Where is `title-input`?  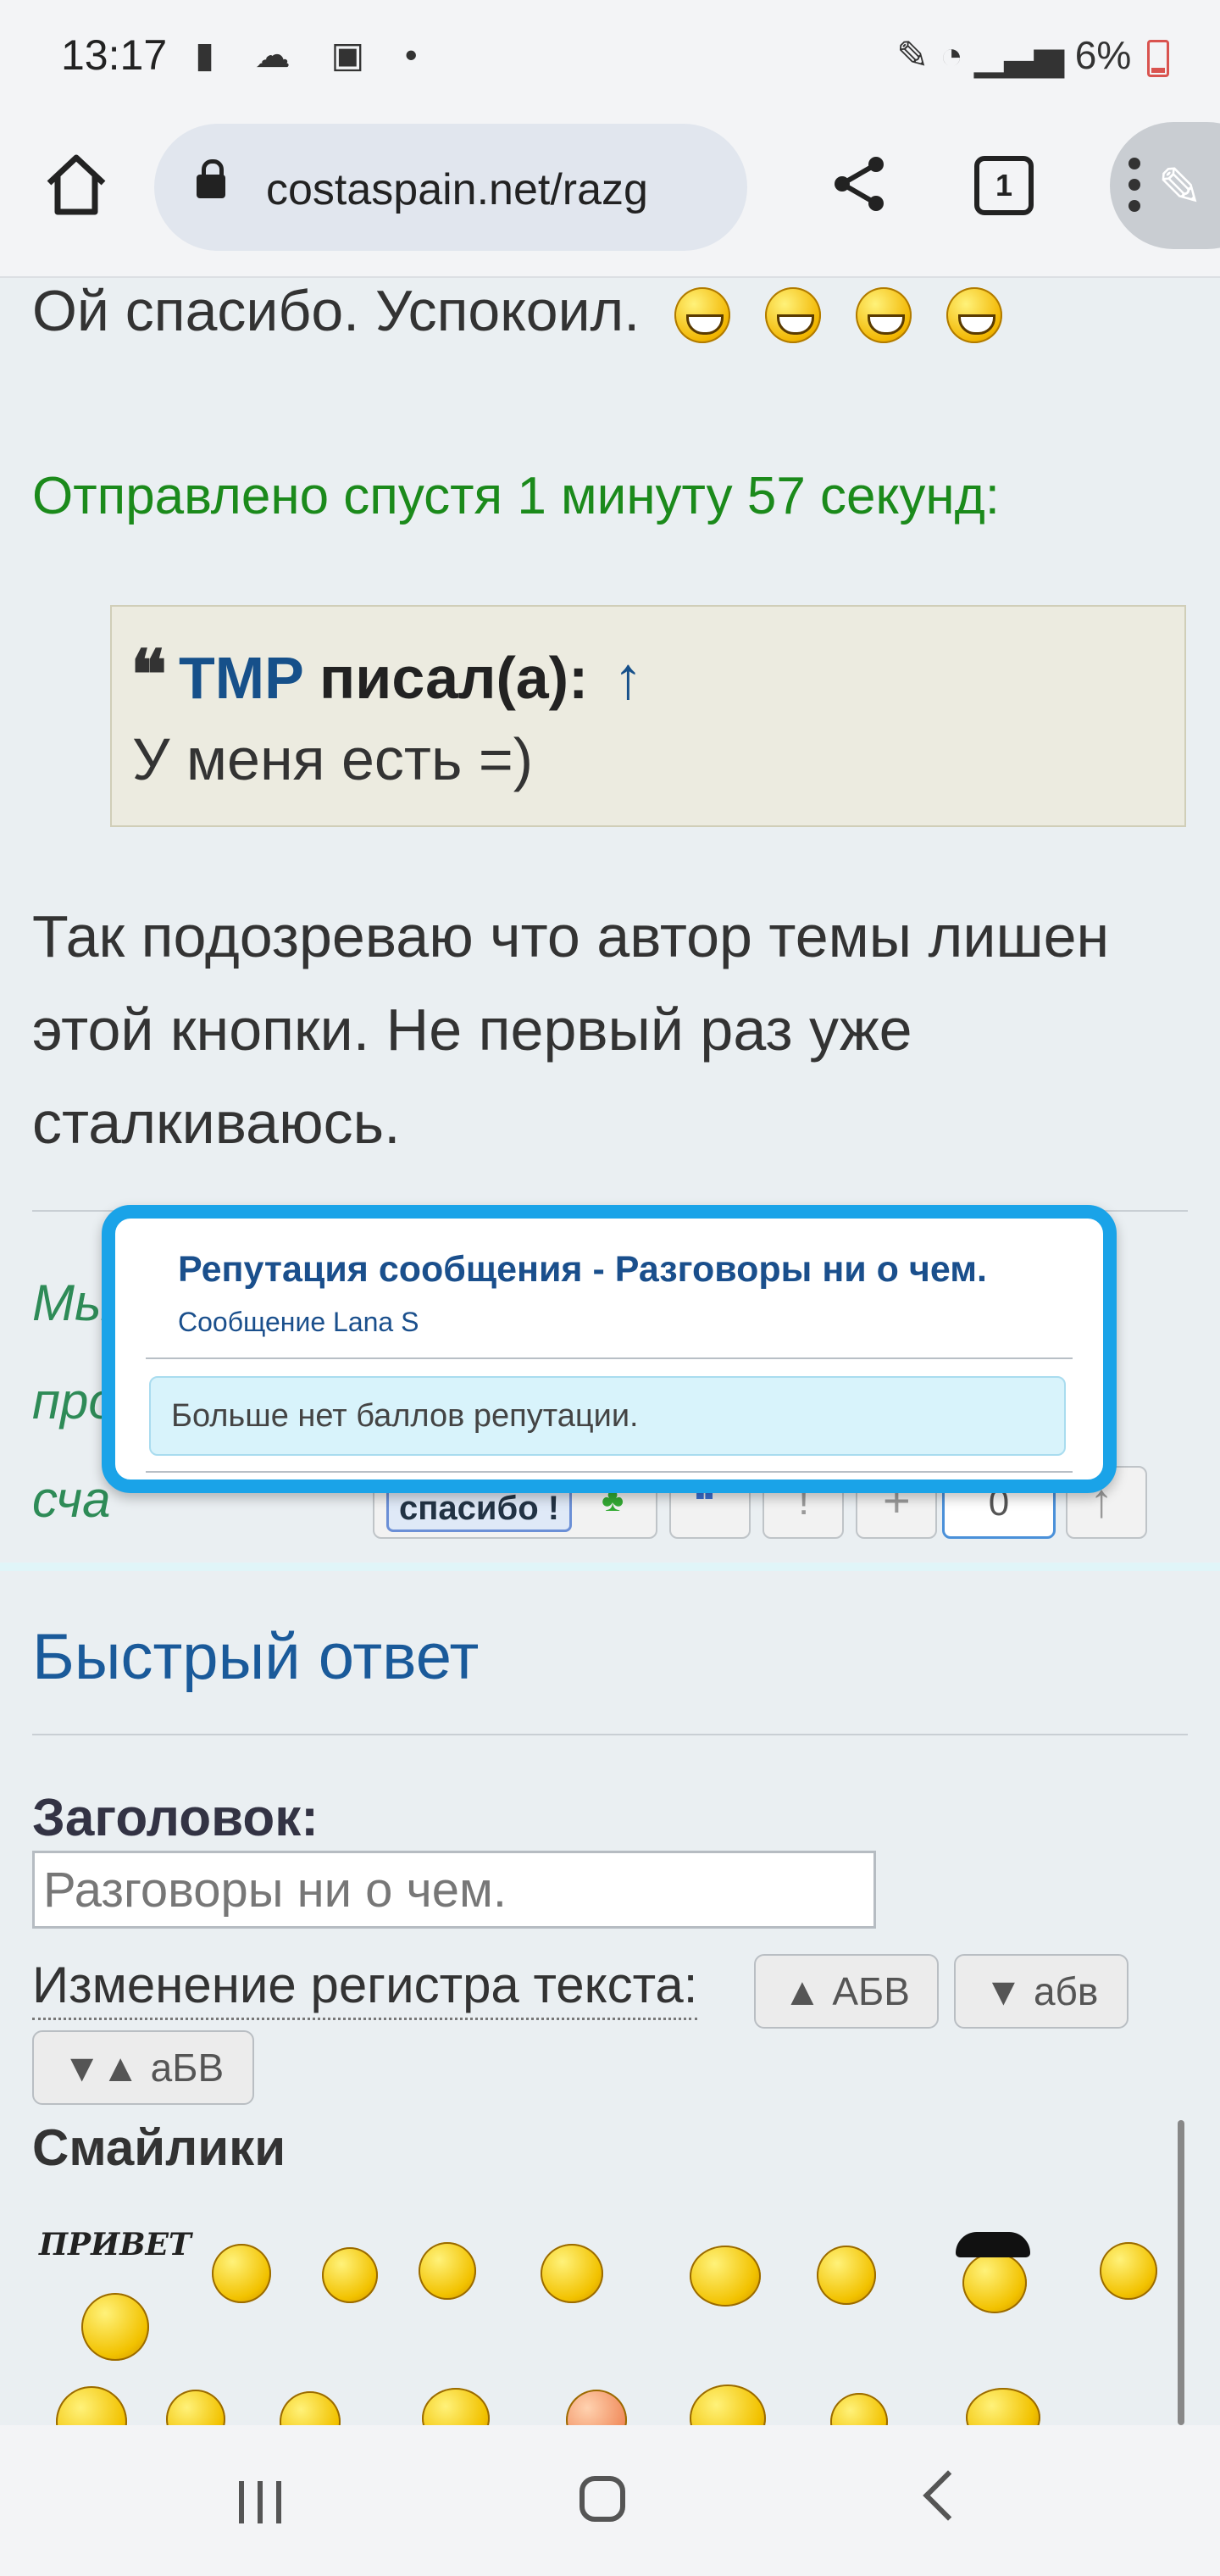 title-input is located at coordinates (454, 1890).